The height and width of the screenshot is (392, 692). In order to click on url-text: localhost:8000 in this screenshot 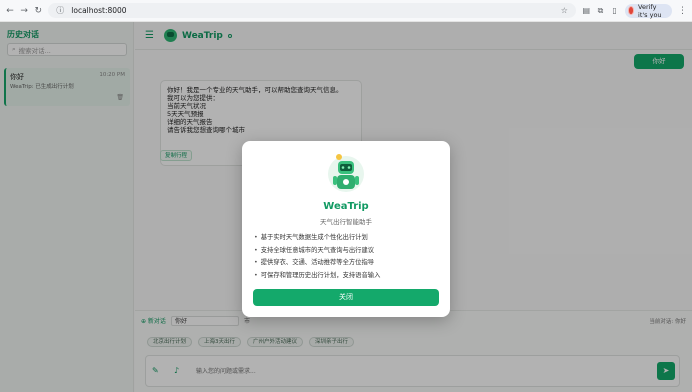, I will do `click(99, 10)`.